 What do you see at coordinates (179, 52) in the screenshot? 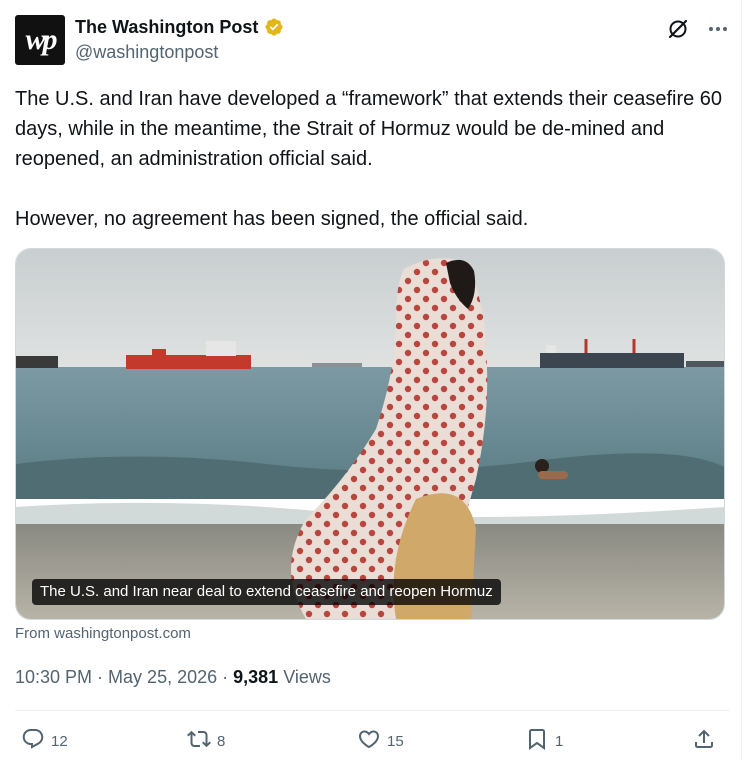
I see `handle: @washingtonpost` at bounding box center [179, 52].